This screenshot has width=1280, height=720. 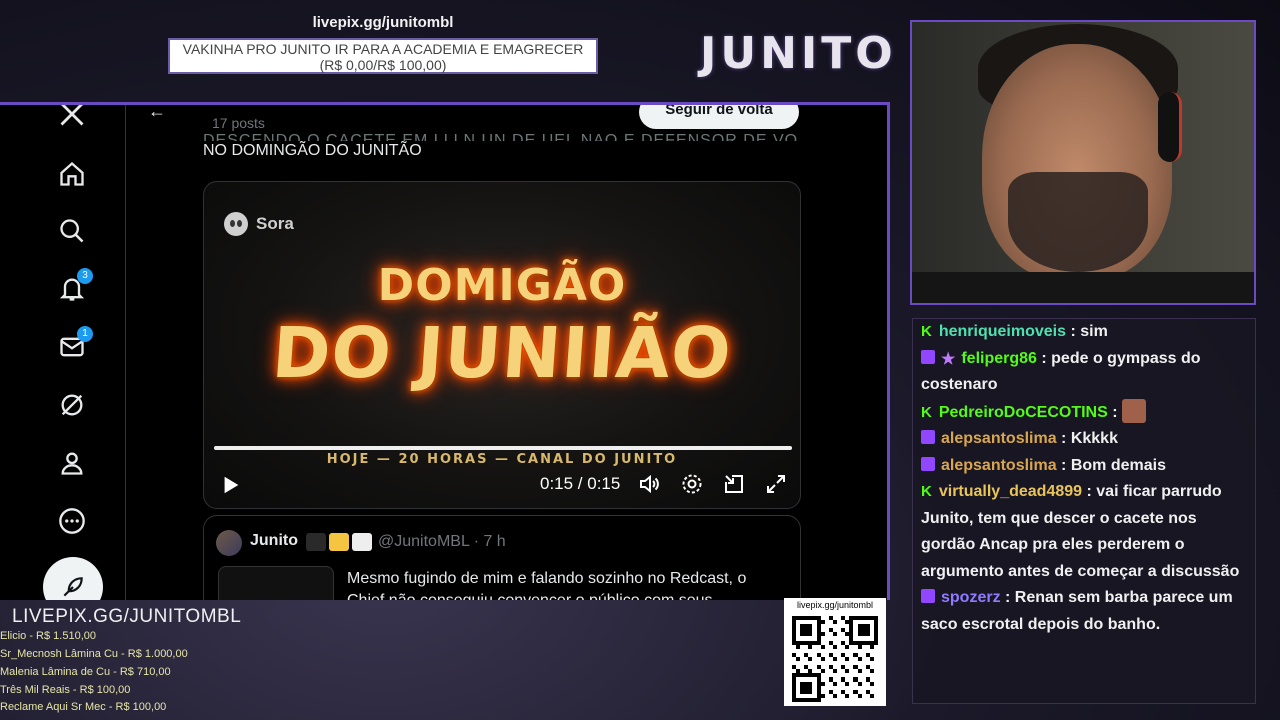 What do you see at coordinates (236, 224) in the screenshot?
I see `sora-logo-icon` at bounding box center [236, 224].